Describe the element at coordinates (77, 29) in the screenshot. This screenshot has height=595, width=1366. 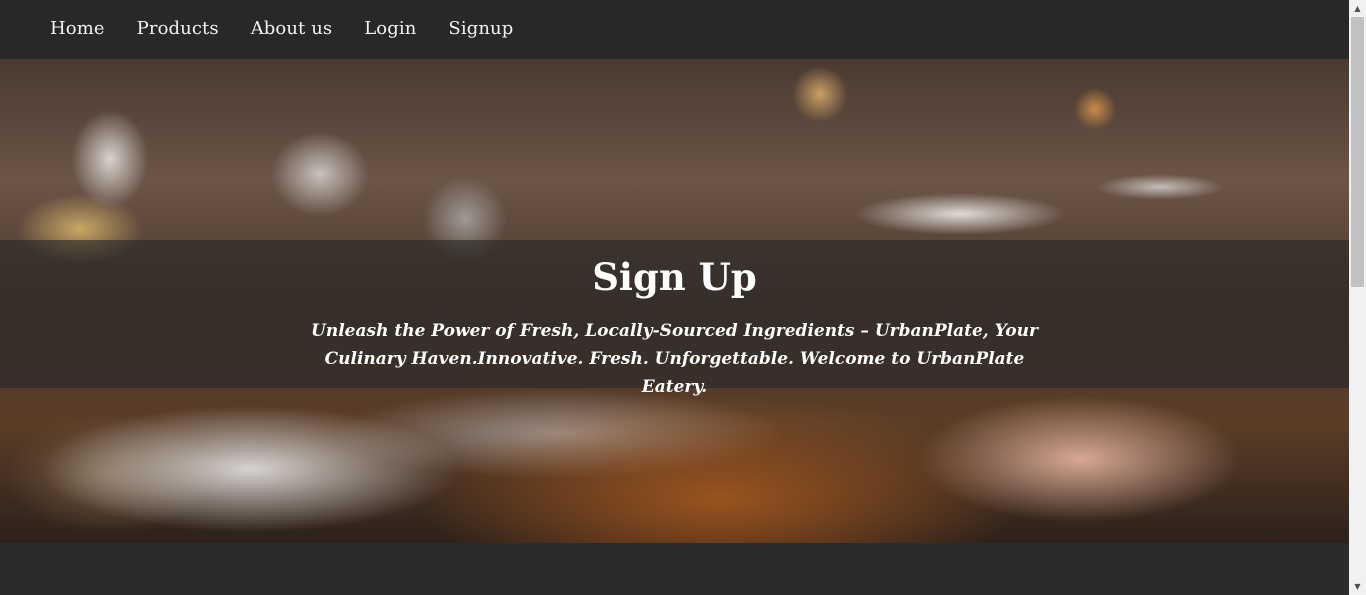
I see `nav-link-home: Home` at that location.